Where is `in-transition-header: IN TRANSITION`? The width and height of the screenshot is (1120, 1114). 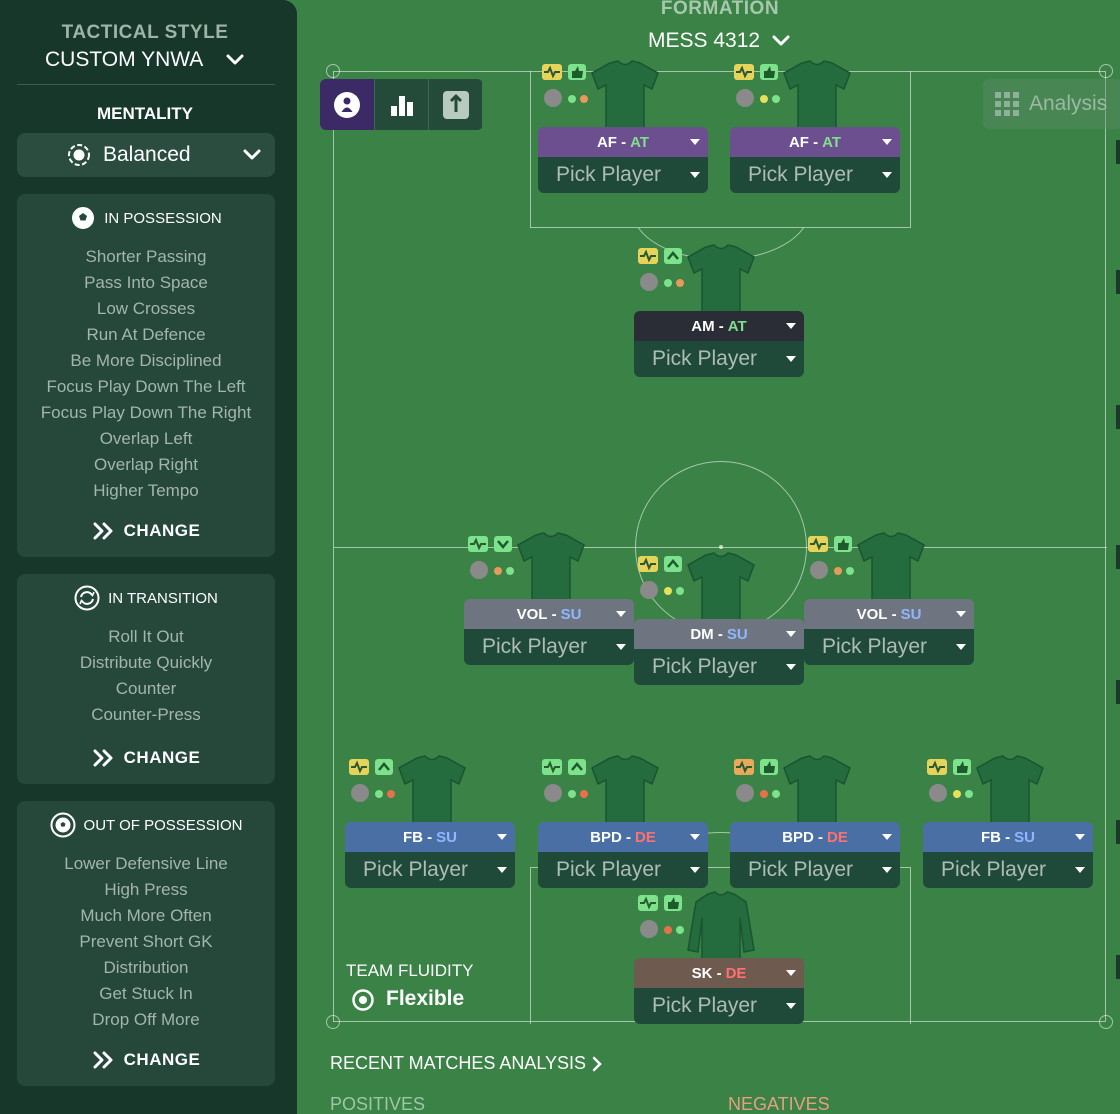 in-transition-header: IN TRANSITION is located at coordinates (146, 598).